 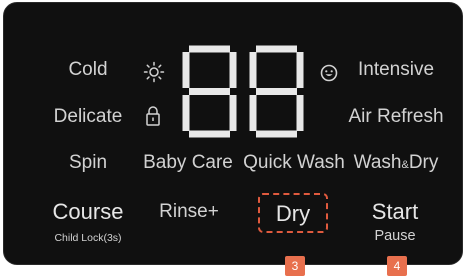 What do you see at coordinates (423, 162) in the screenshot?
I see `wash-and-dry-label-dry: Dry` at bounding box center [423, 162].